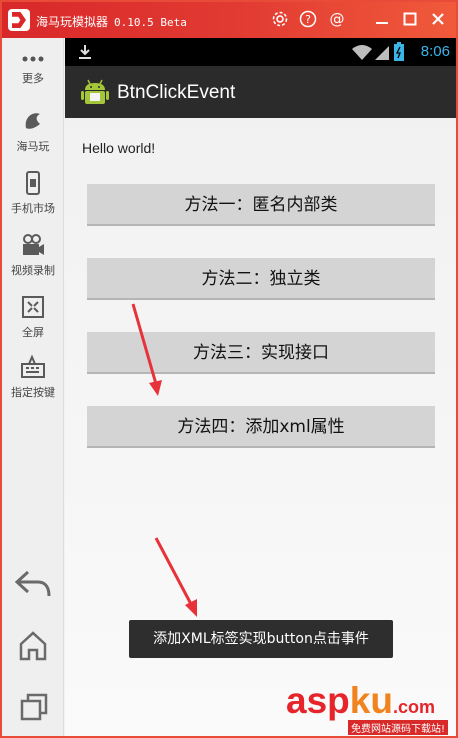  I want to click on fullscreen-icon, so click(33, 307).